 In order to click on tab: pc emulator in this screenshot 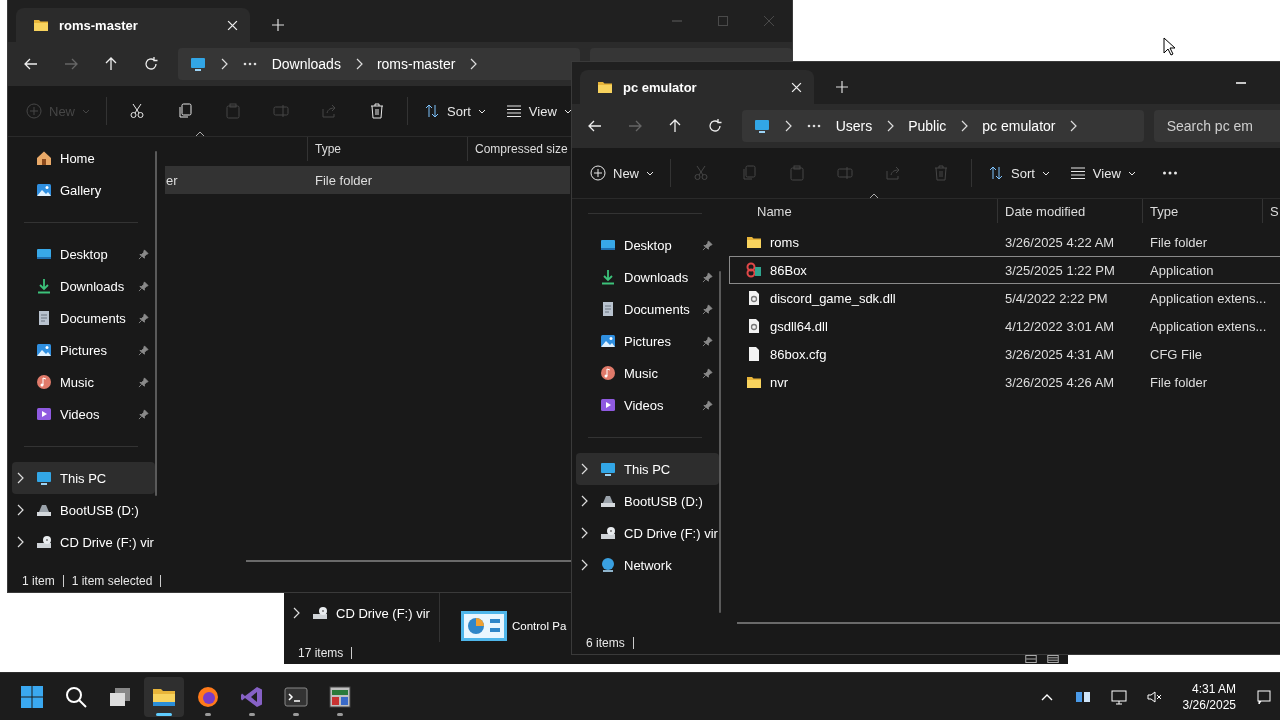, I will do `click(697, 87)`.